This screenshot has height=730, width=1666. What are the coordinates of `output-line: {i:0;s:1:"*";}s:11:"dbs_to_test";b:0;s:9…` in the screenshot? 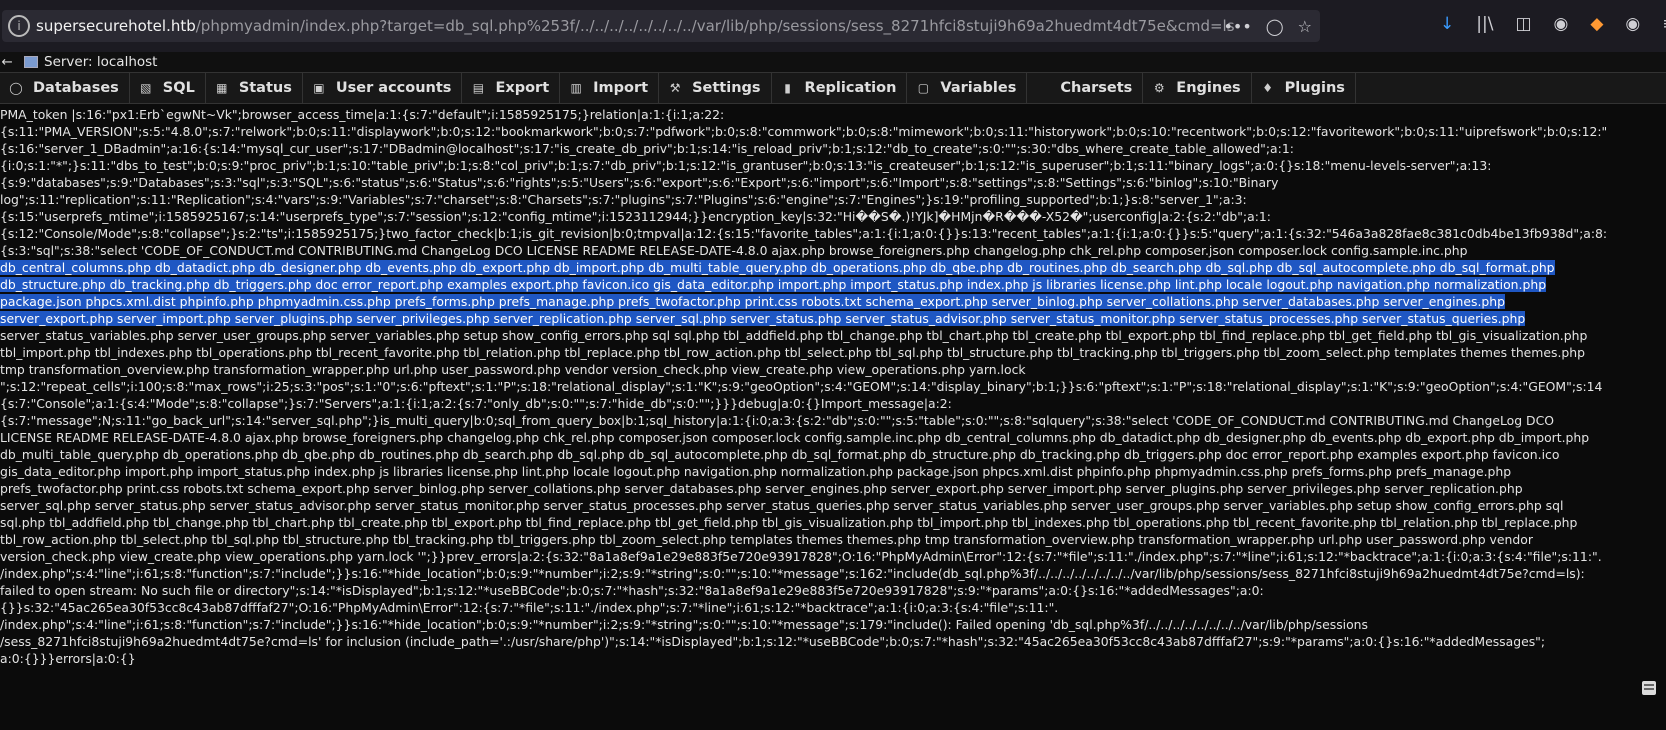 It's located at (833, 165).